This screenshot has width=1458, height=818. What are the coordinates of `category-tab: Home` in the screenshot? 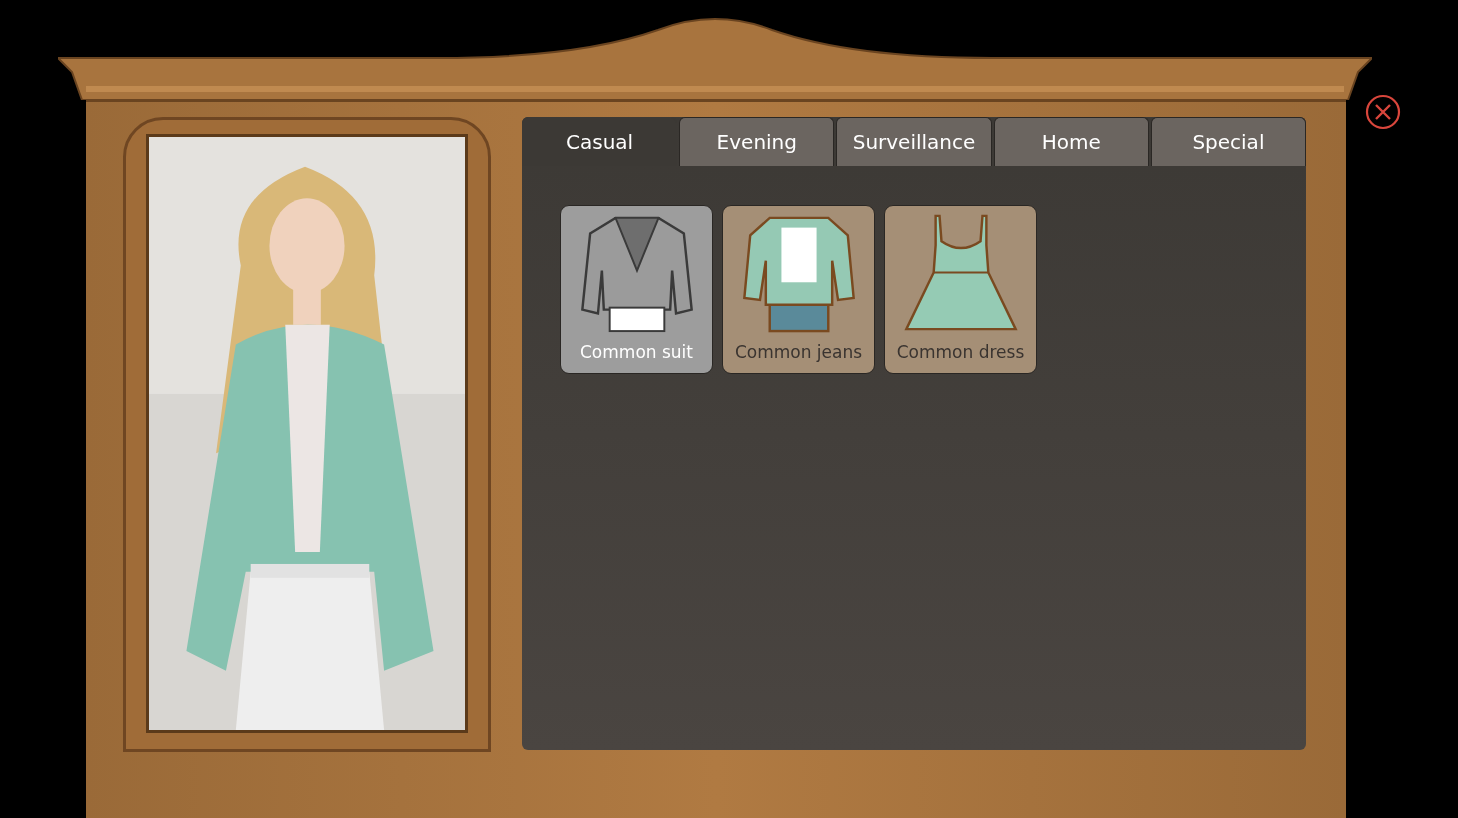 It's located at (1071, 141).